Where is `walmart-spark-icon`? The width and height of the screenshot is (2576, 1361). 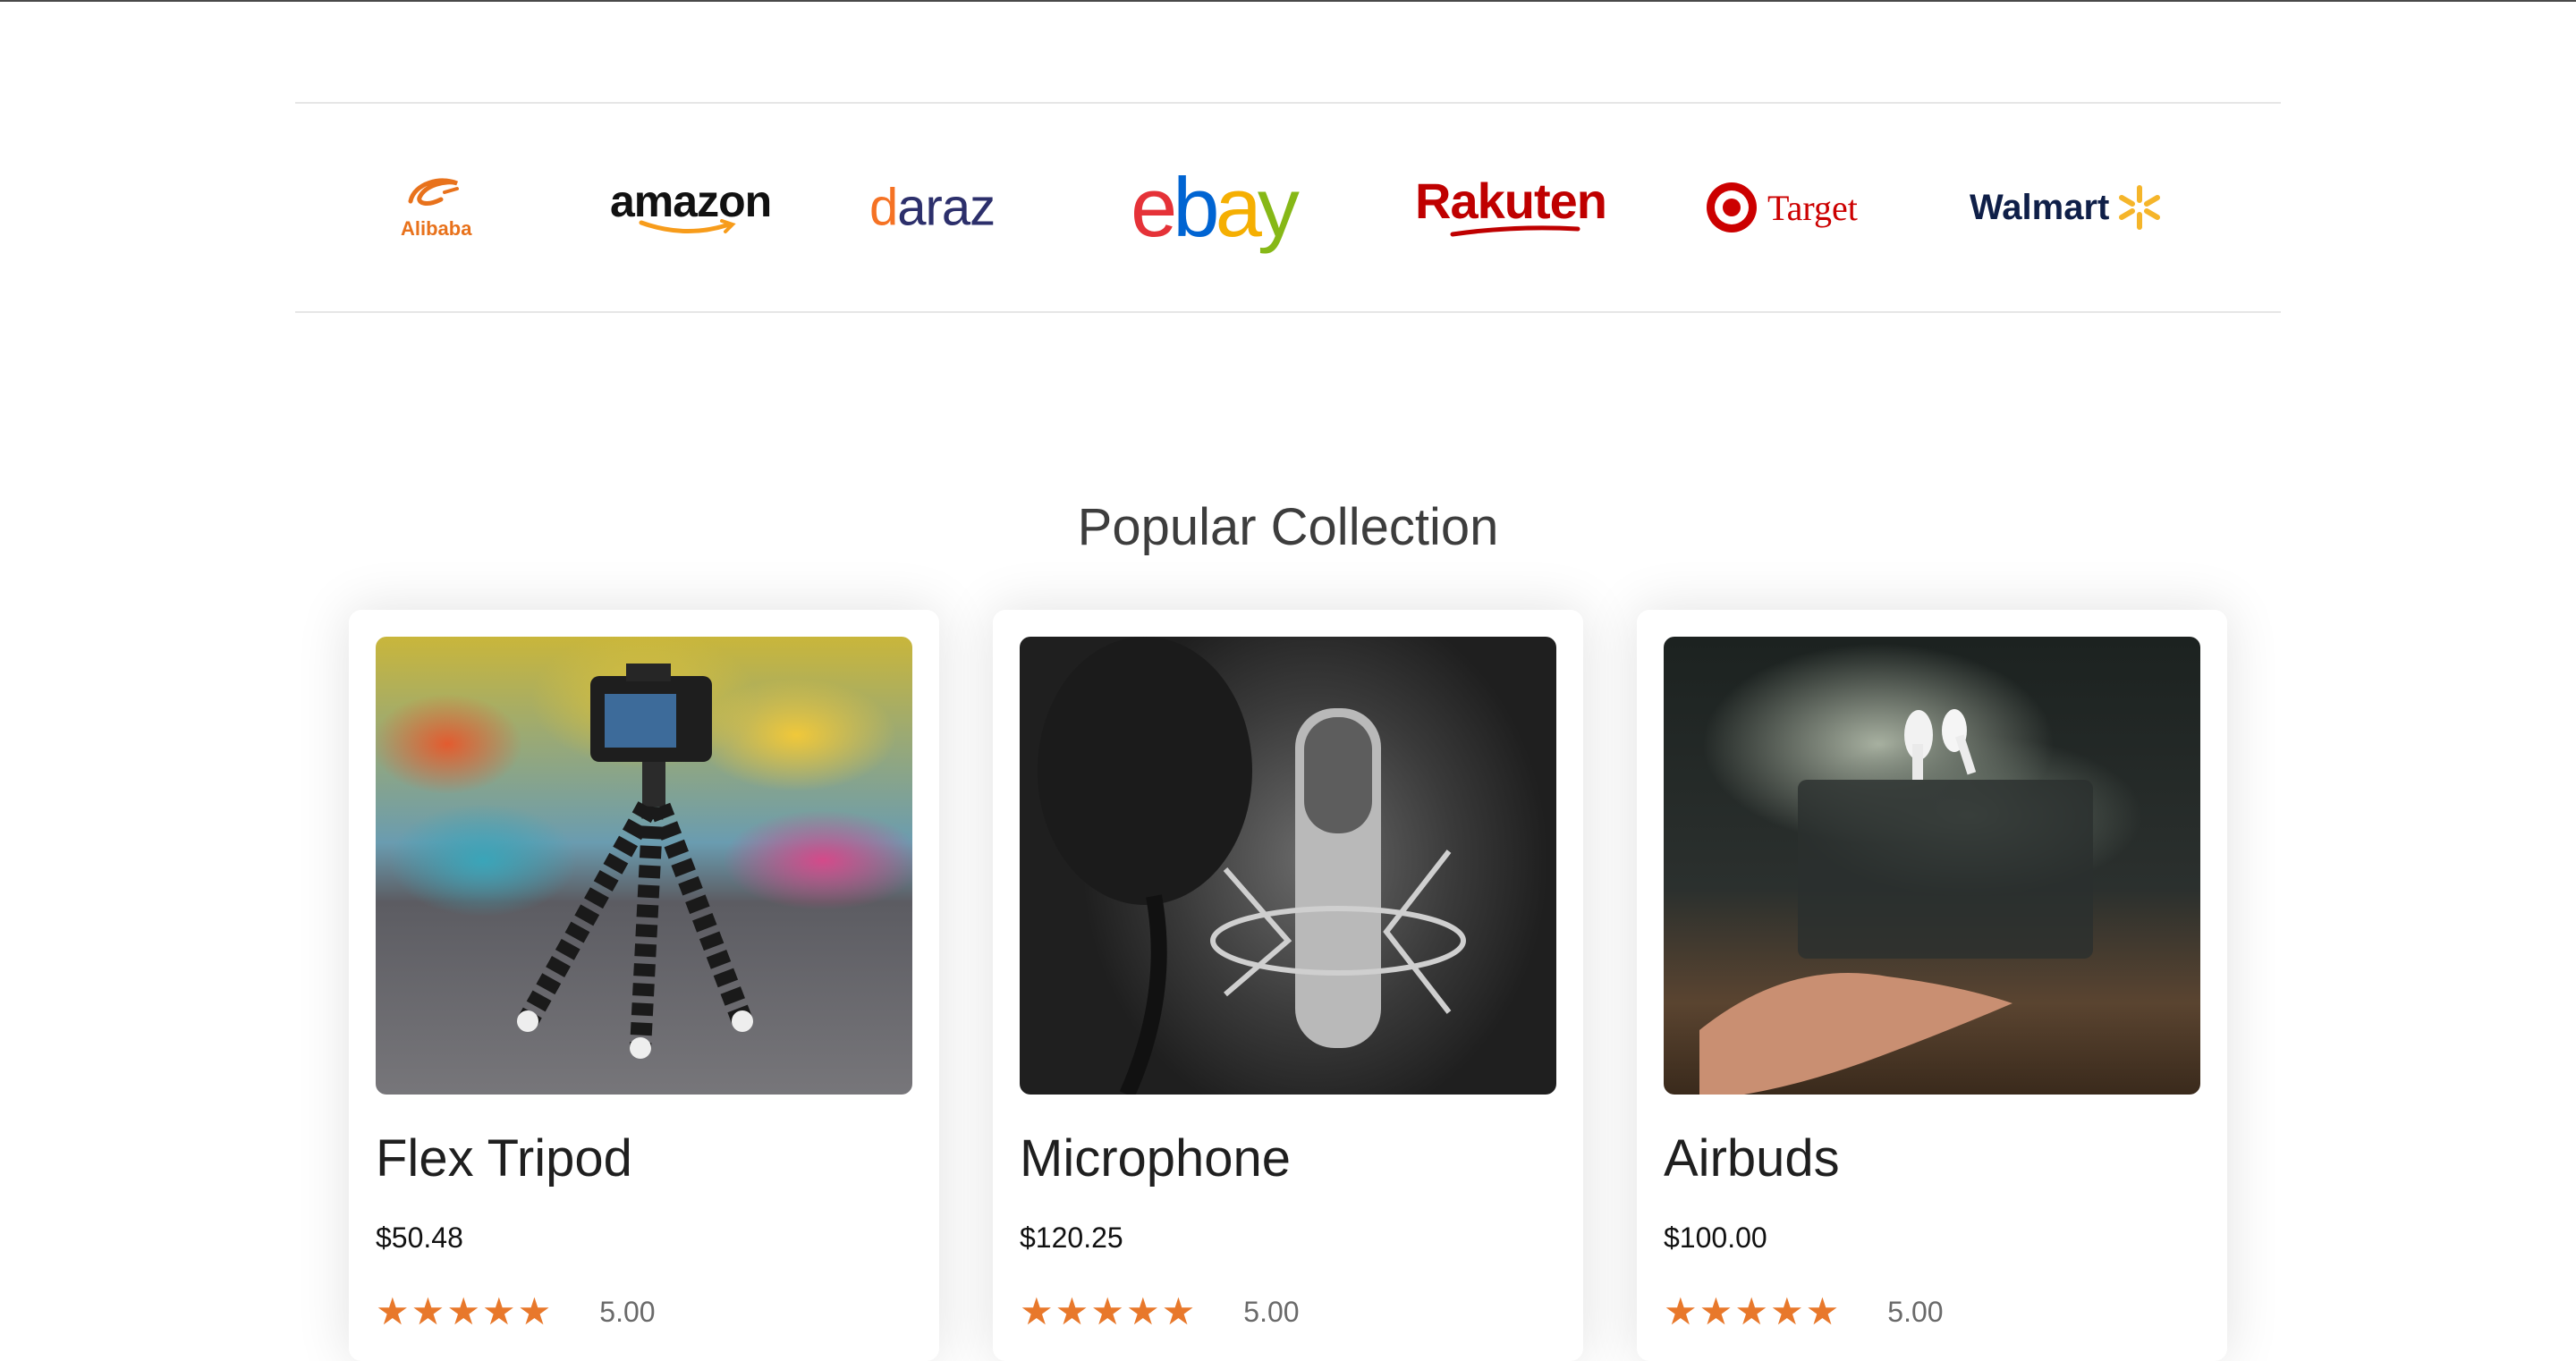
walmart-spark-icon is located at coordinates (2140, 207).